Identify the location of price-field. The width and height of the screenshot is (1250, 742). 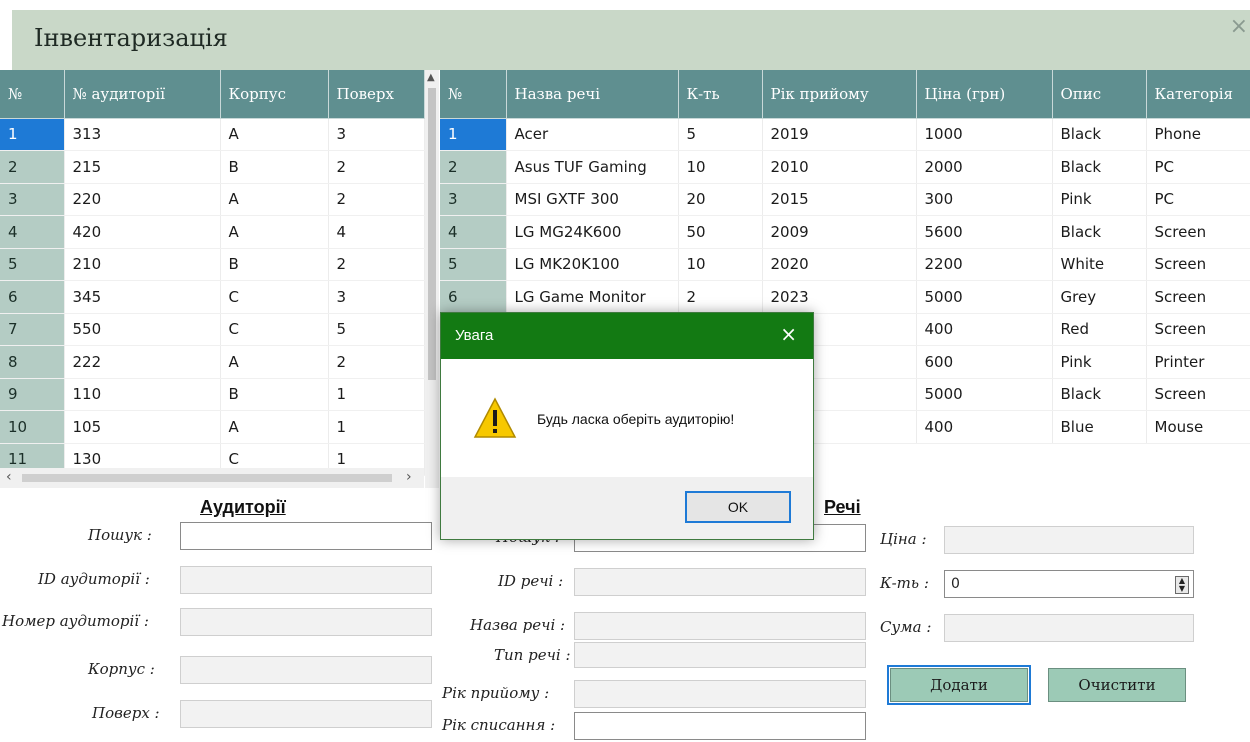
(1069, 540).